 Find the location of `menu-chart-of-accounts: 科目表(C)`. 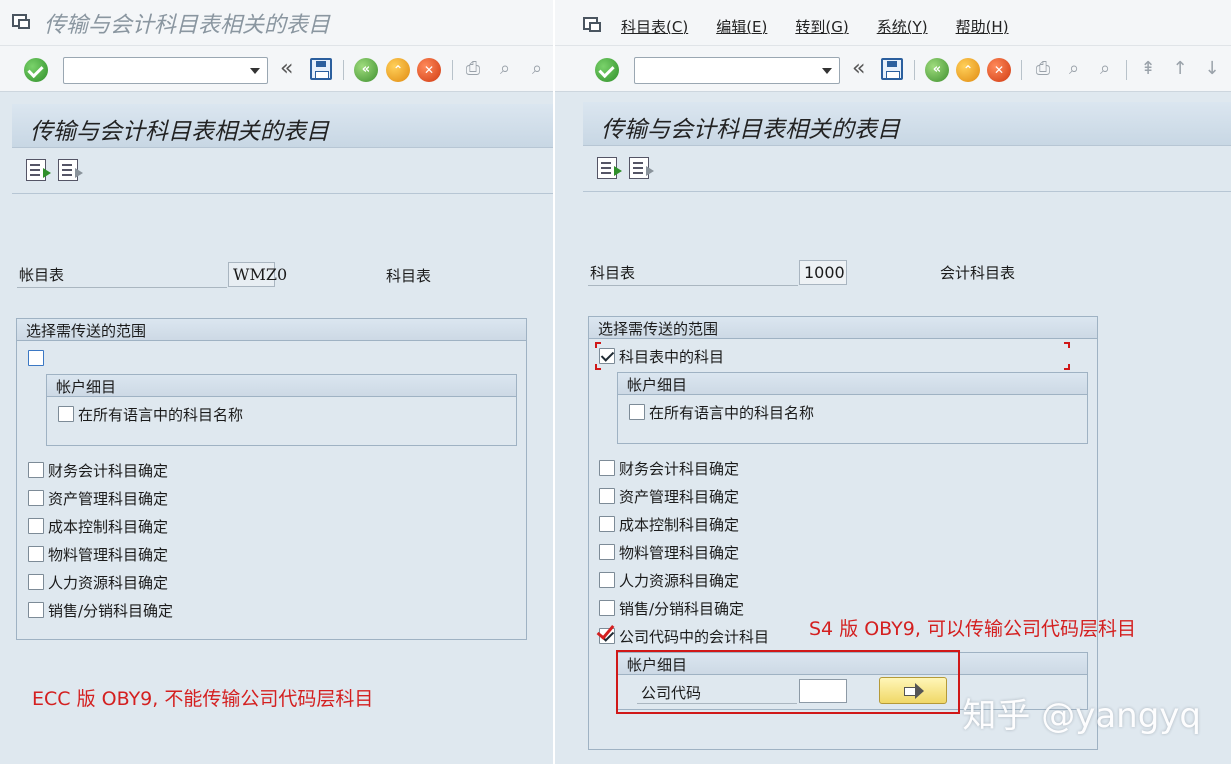

menu-chart-of-accounts: 科目表(C) is located at coordinates (654, 27).